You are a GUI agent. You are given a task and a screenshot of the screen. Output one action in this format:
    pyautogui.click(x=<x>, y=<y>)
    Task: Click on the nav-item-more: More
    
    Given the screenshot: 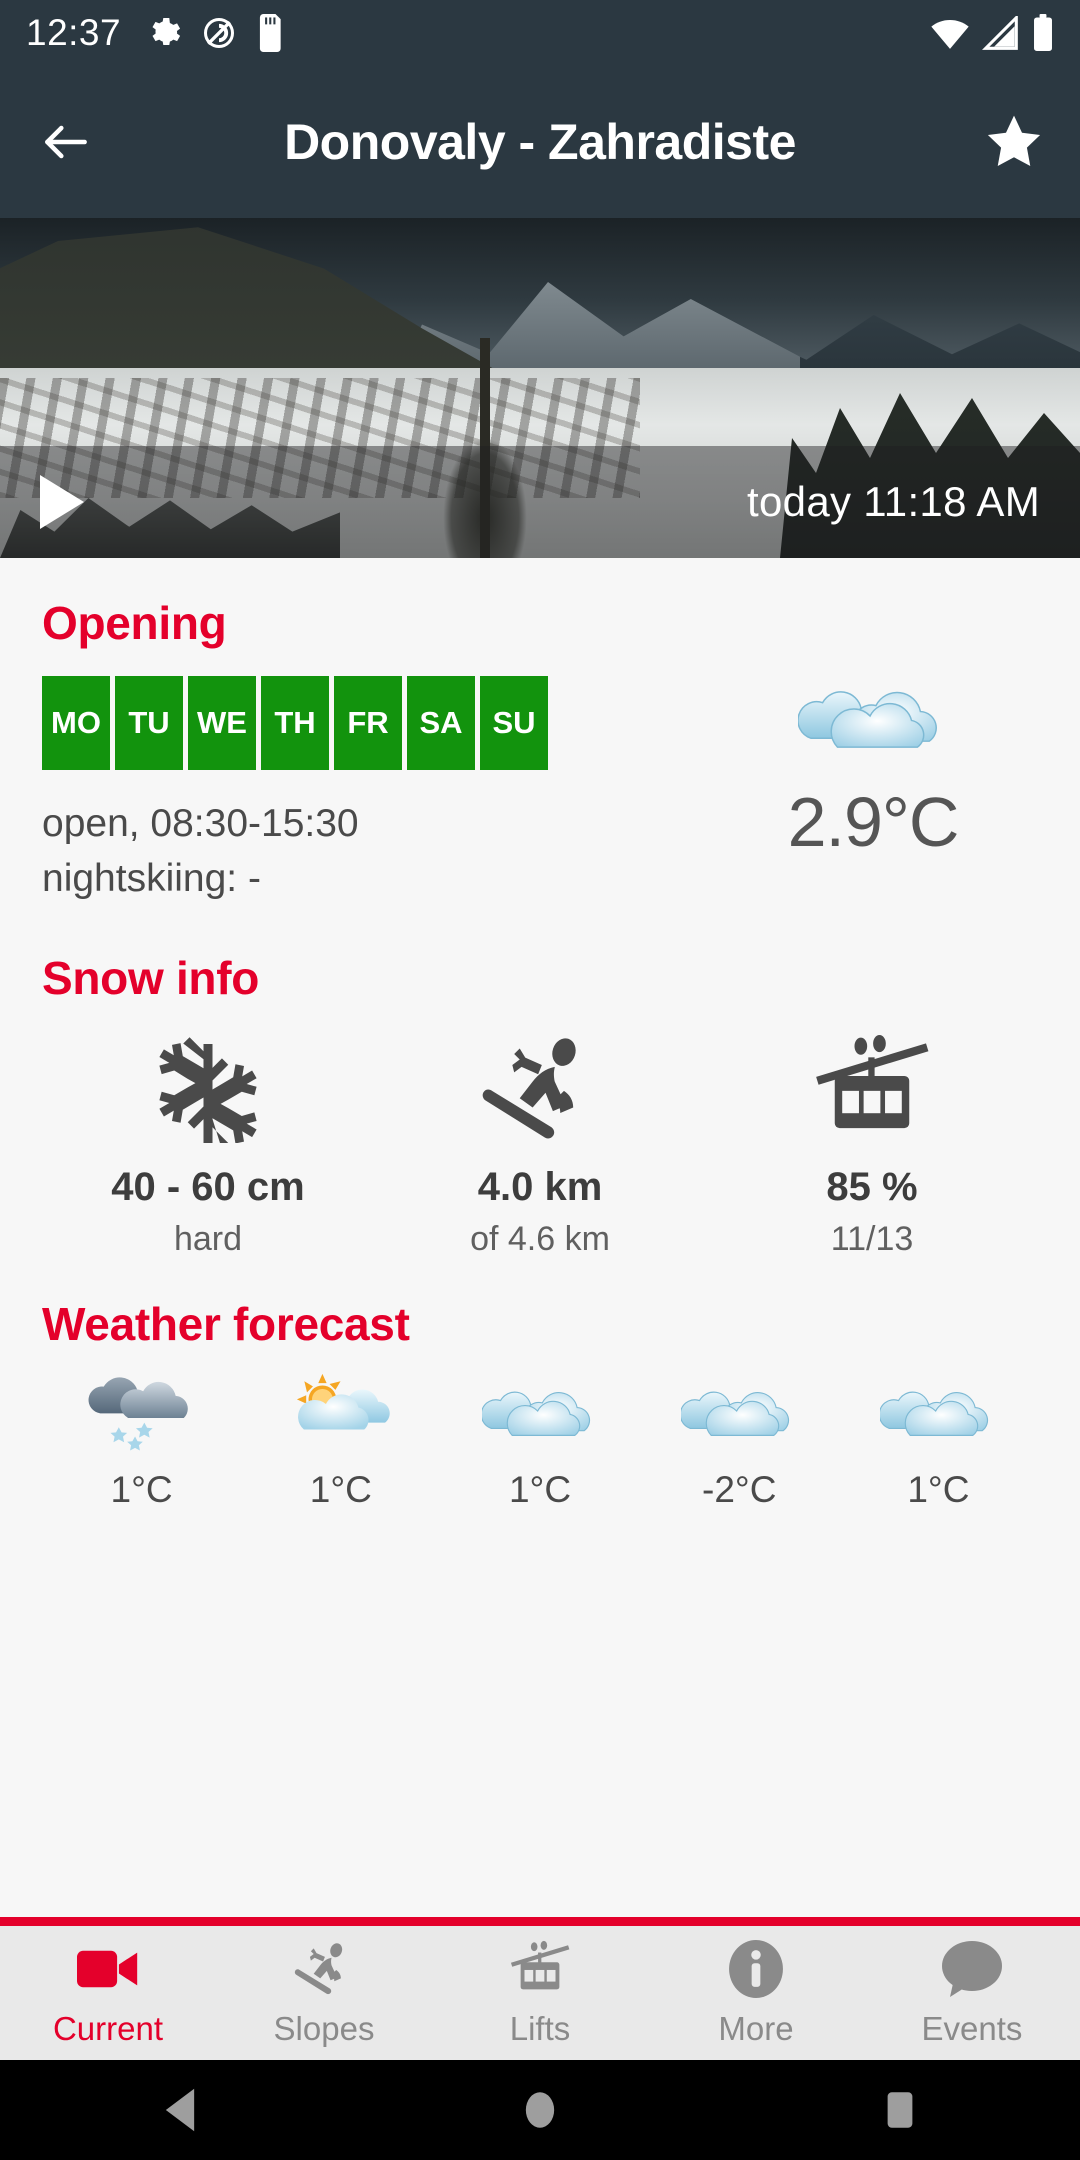 What is the action you would take?
    pyautogui.click(x=756, y=1993)
    